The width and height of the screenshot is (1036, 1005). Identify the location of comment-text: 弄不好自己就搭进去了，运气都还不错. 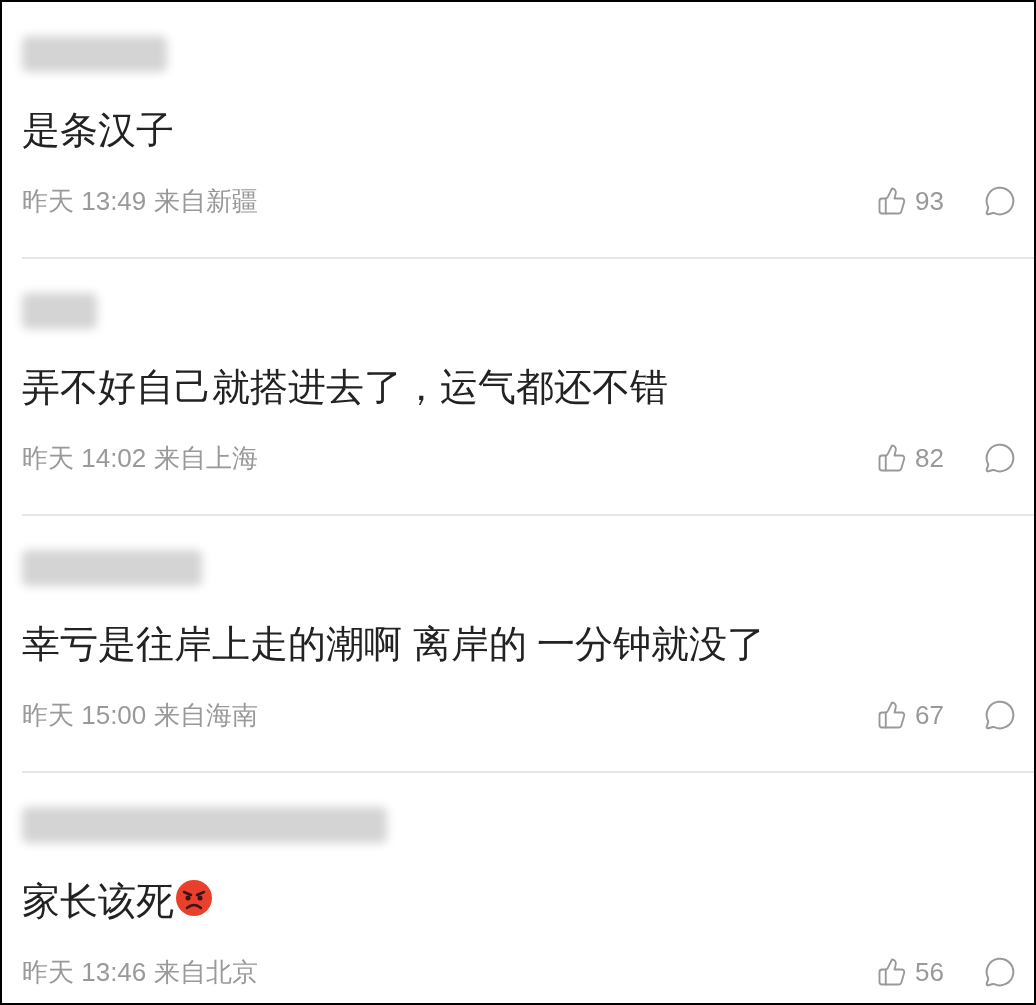
(345, 387).